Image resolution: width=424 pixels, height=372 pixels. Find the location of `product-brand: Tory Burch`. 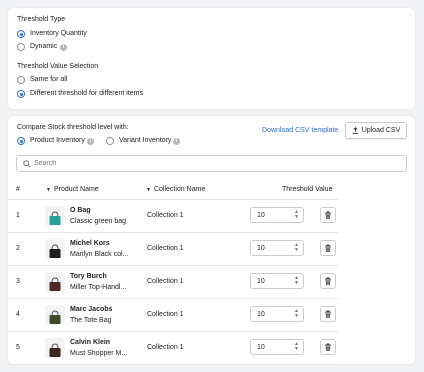

product-brand: Tory Burch is located at coordinates (88, 276).